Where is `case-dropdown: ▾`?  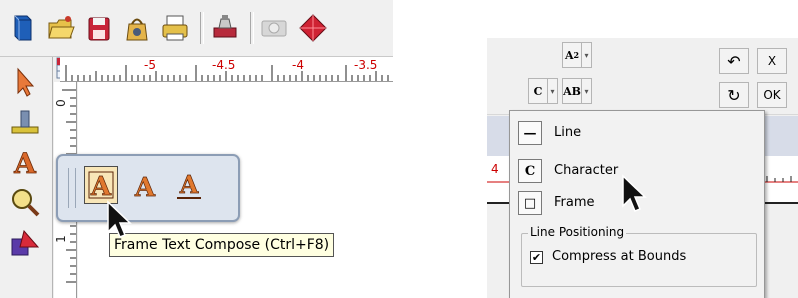 case-dropdown: ▾ is located at coordinates (587, 91).